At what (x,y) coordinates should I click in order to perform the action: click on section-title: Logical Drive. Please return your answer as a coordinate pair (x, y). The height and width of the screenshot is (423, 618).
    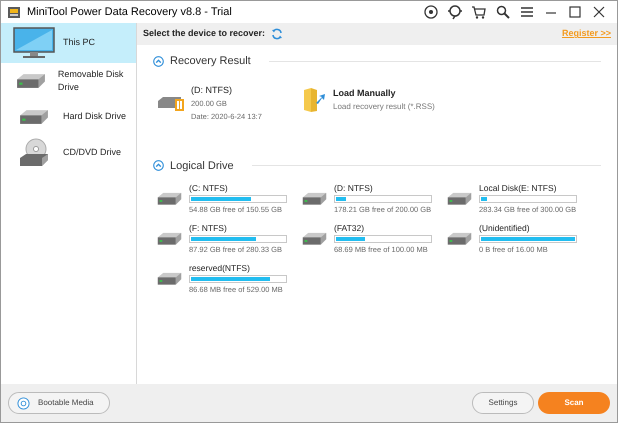
    Looking at the image, I should click on (202, 166).